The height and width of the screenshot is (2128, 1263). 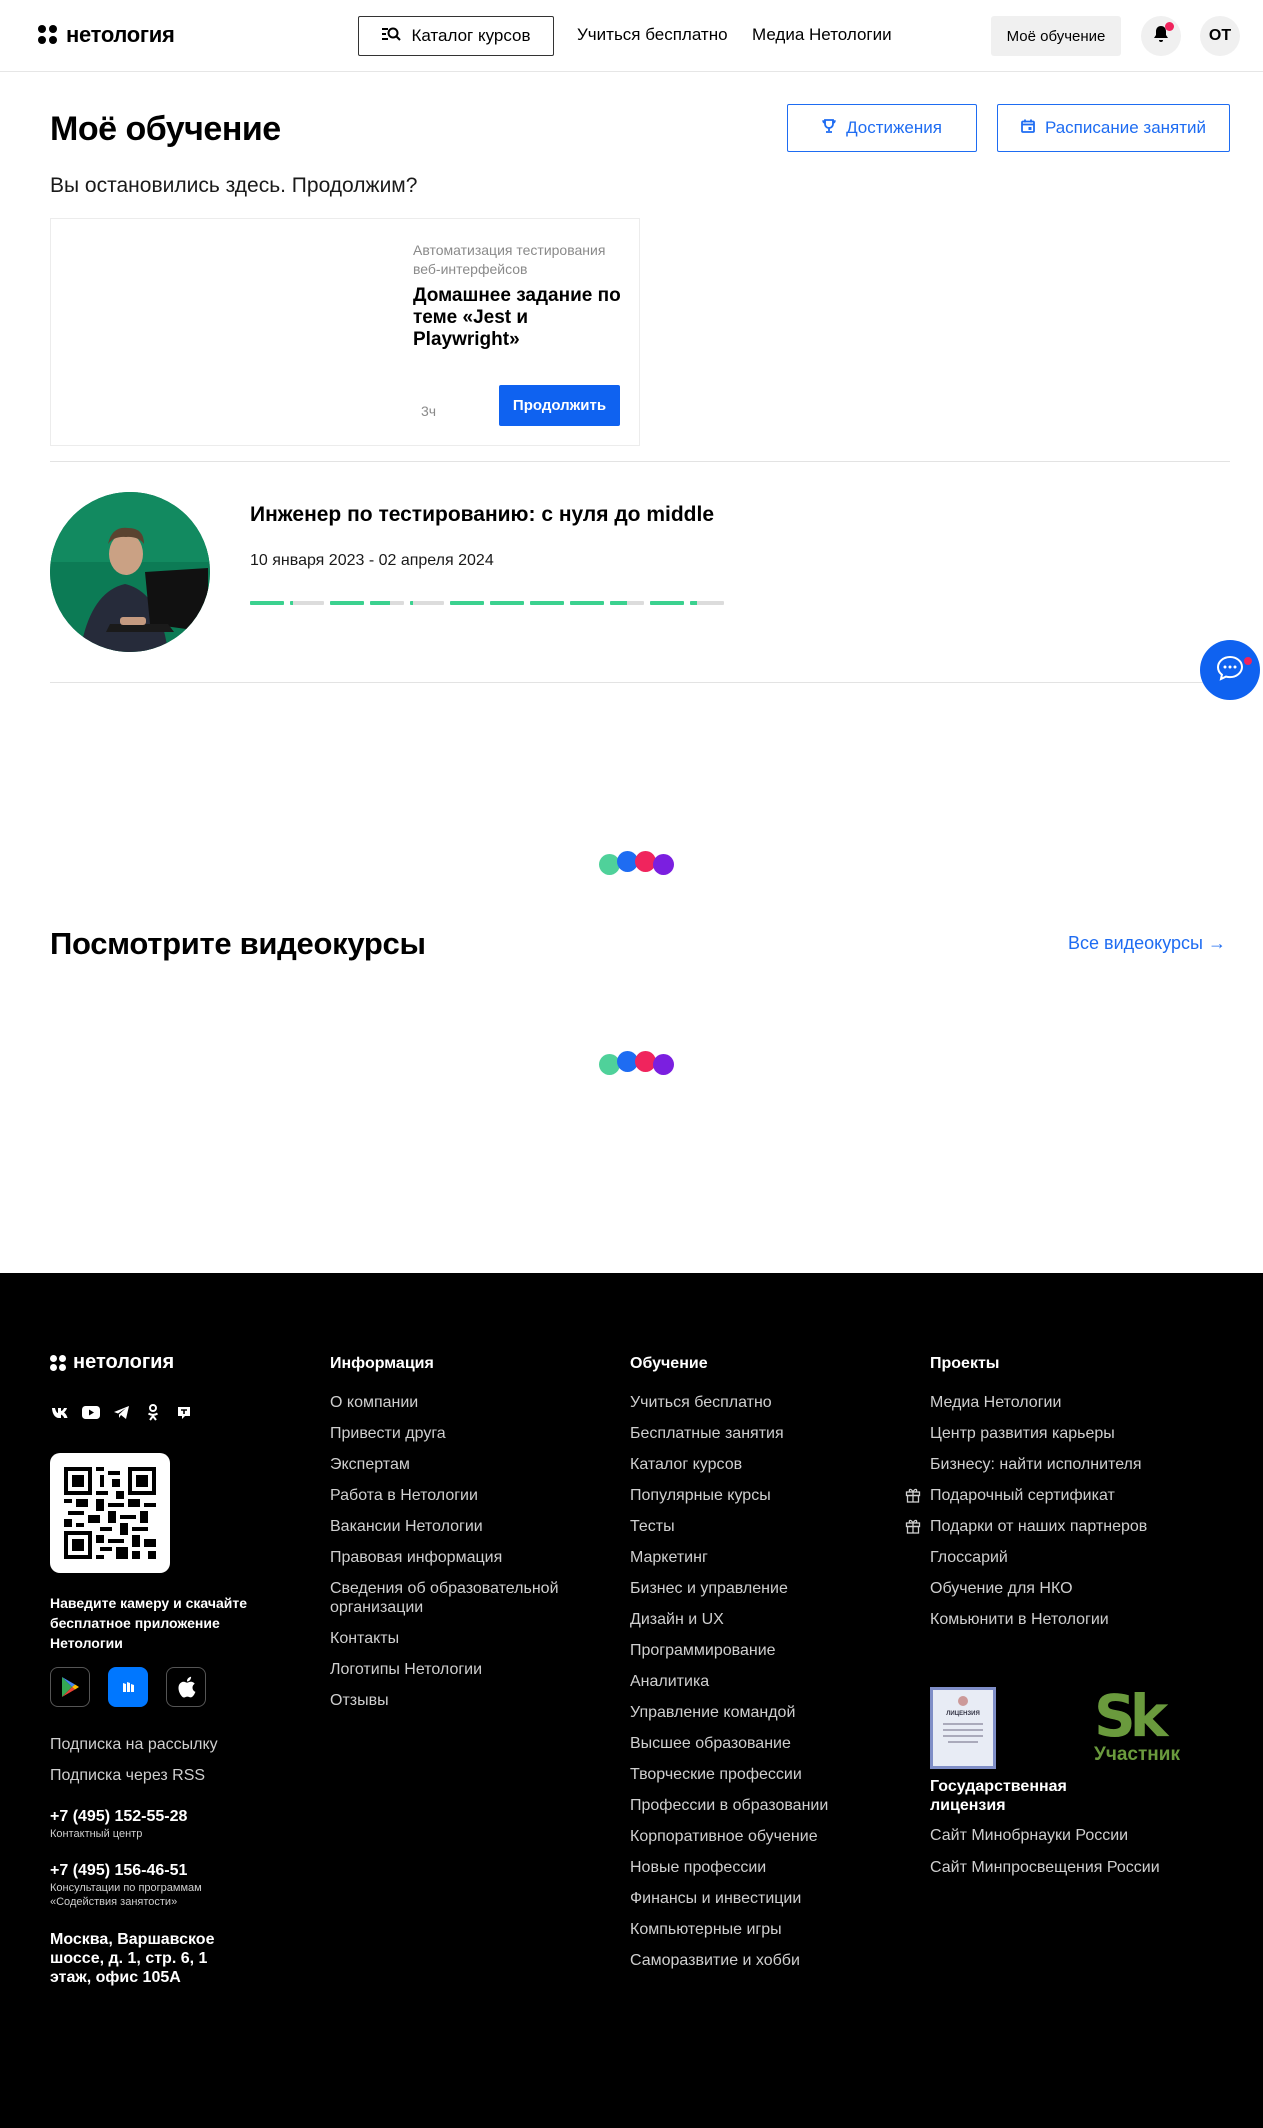 I want to click on footer-link: Аналитика, so click(x=760, y=1681).